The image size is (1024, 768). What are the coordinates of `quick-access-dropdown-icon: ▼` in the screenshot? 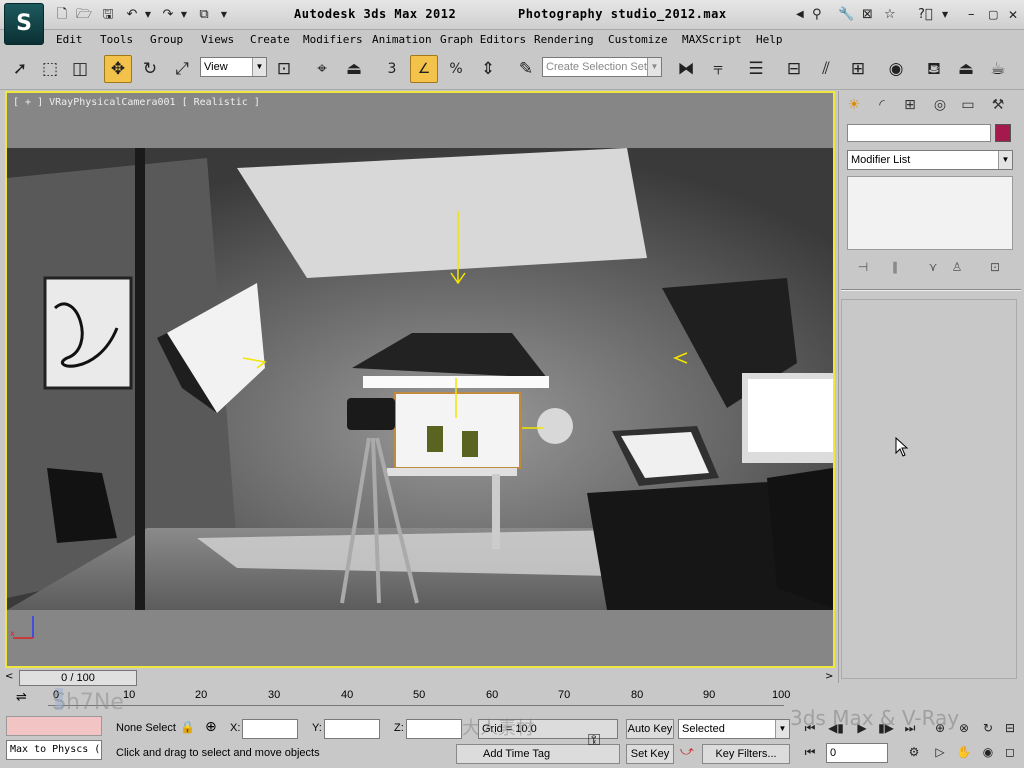 It's located at (224, 15).